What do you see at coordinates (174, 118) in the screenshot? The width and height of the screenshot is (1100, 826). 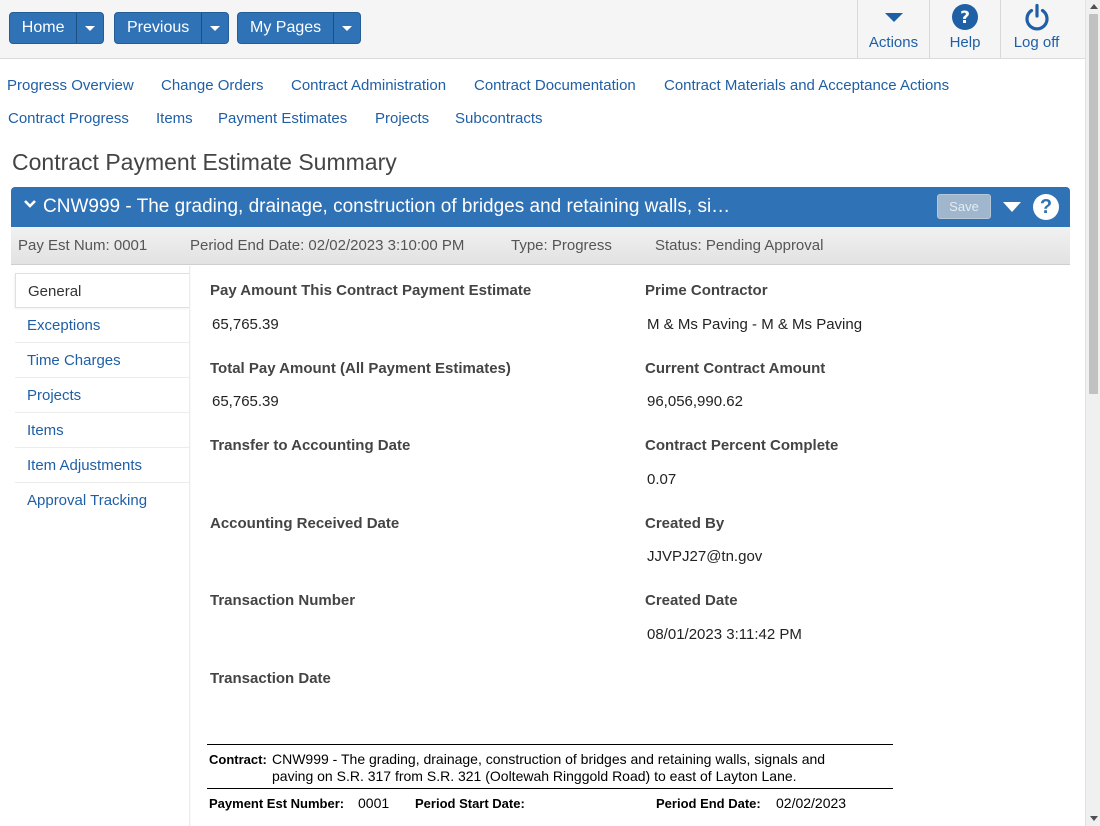 I see `link-items: Items` at bounding box center [174, 118].